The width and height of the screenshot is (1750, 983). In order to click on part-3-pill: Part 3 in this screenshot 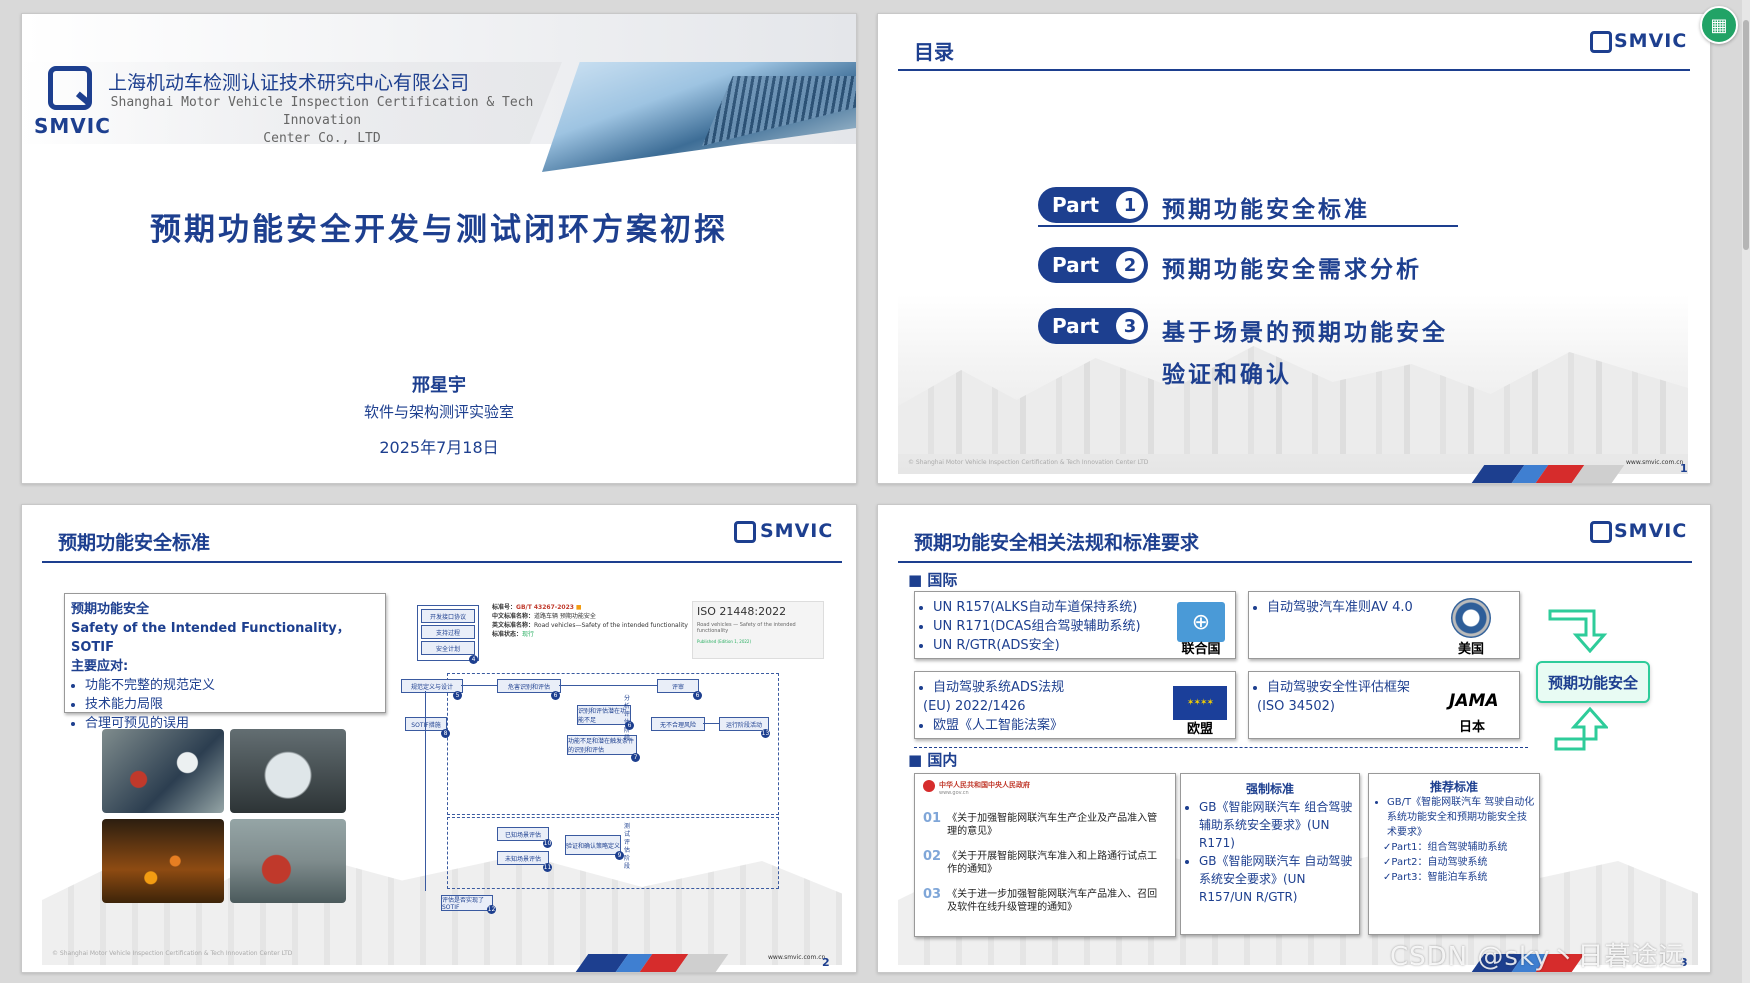, I will do `click(1093, 326)`.